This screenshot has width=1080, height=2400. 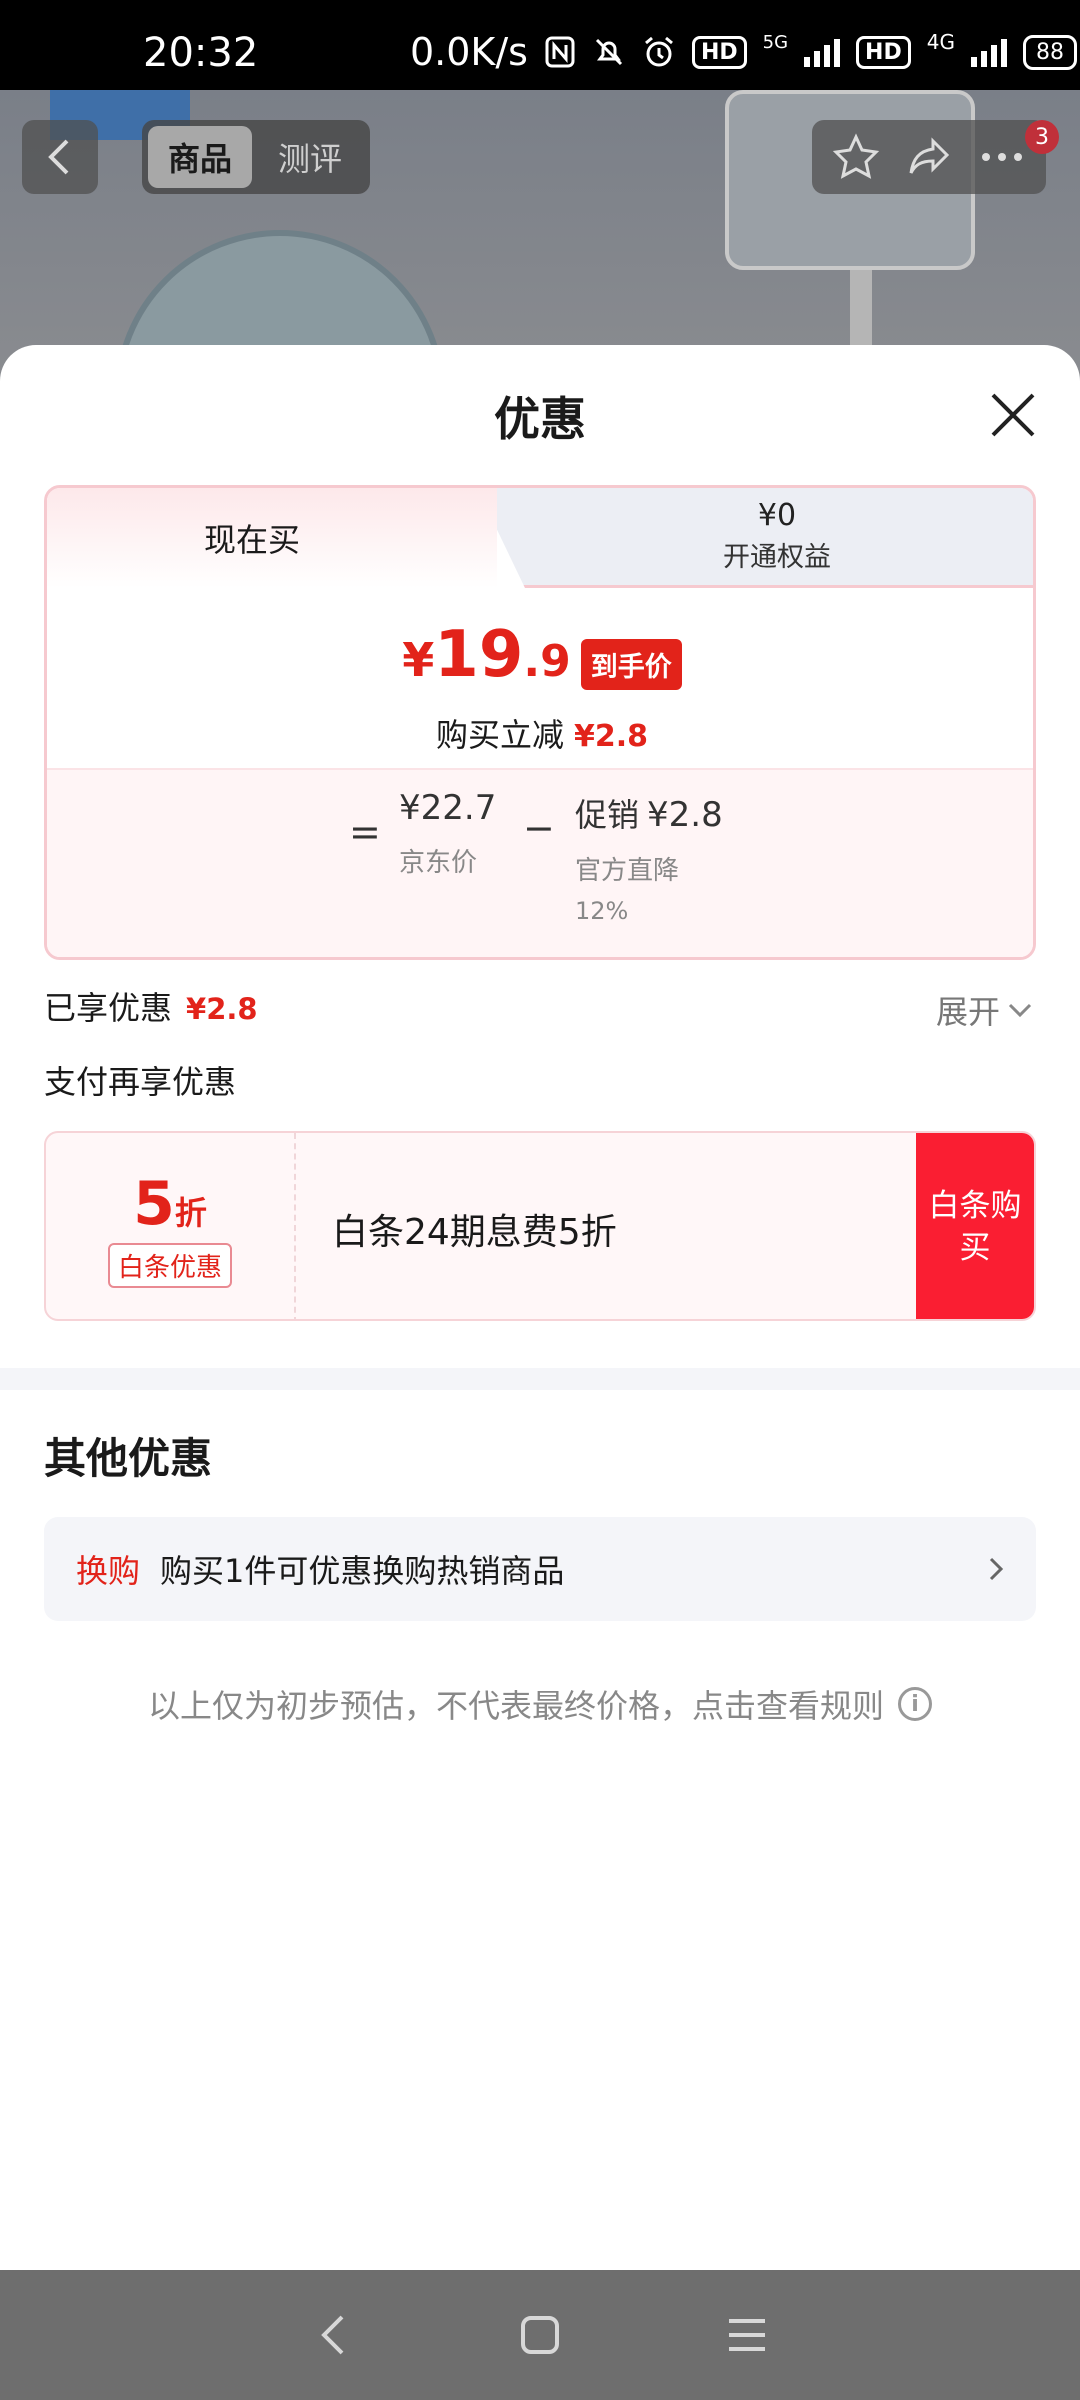 What do you see at coordinates (1042, 137) in the screenshot?
I see `message-badge: 3` at bounding box center [1042, 137].